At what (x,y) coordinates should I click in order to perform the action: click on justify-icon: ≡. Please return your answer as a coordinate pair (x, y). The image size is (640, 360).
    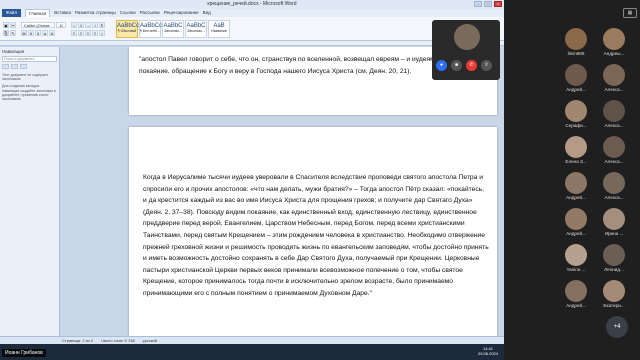
    Looking at the image, I should click on (95, 32).